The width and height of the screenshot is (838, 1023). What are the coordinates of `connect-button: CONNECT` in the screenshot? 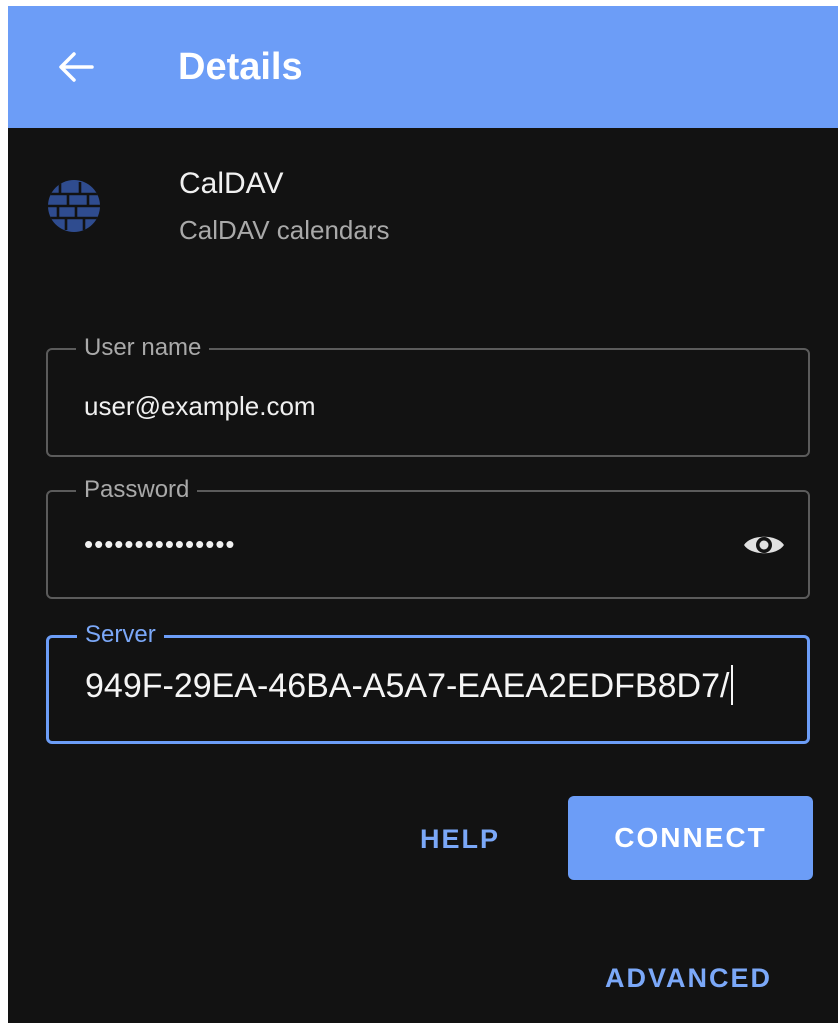 It's located at (690, 838).